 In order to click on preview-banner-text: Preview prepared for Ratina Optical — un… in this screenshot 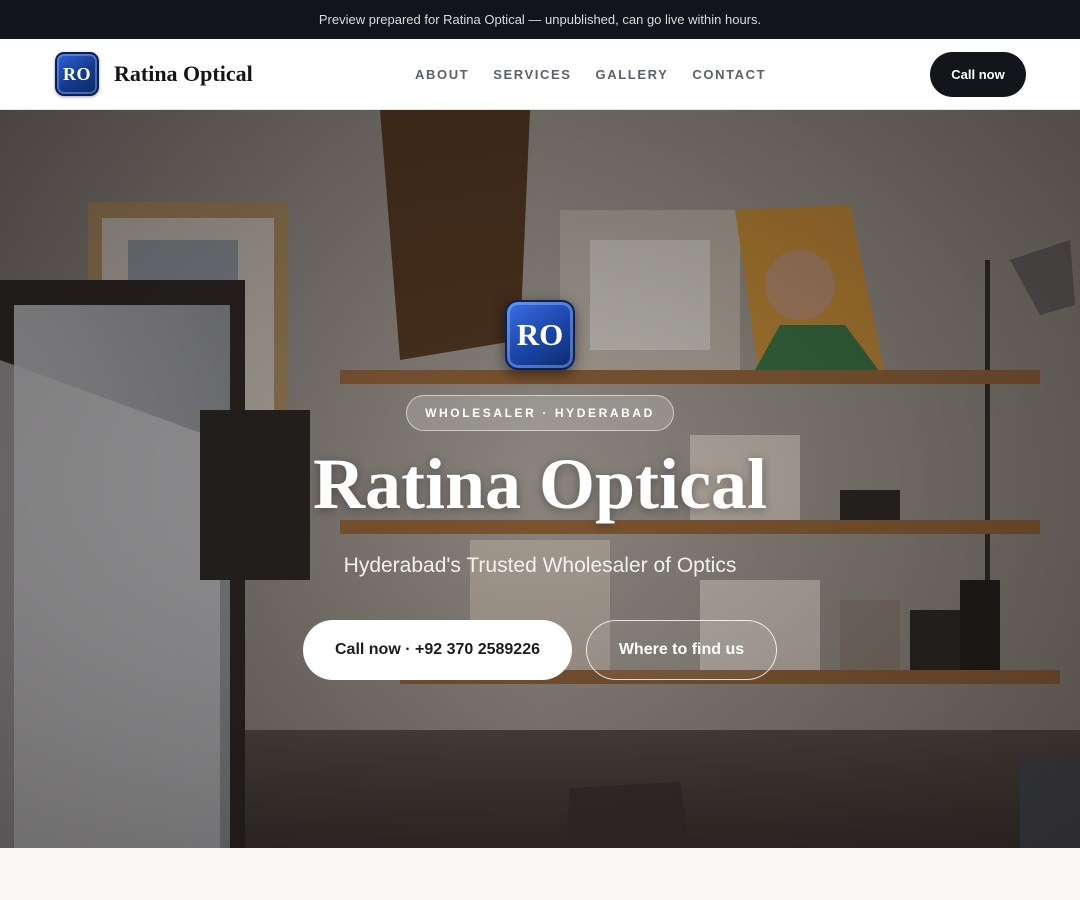, I will do `click(540, 19)`.